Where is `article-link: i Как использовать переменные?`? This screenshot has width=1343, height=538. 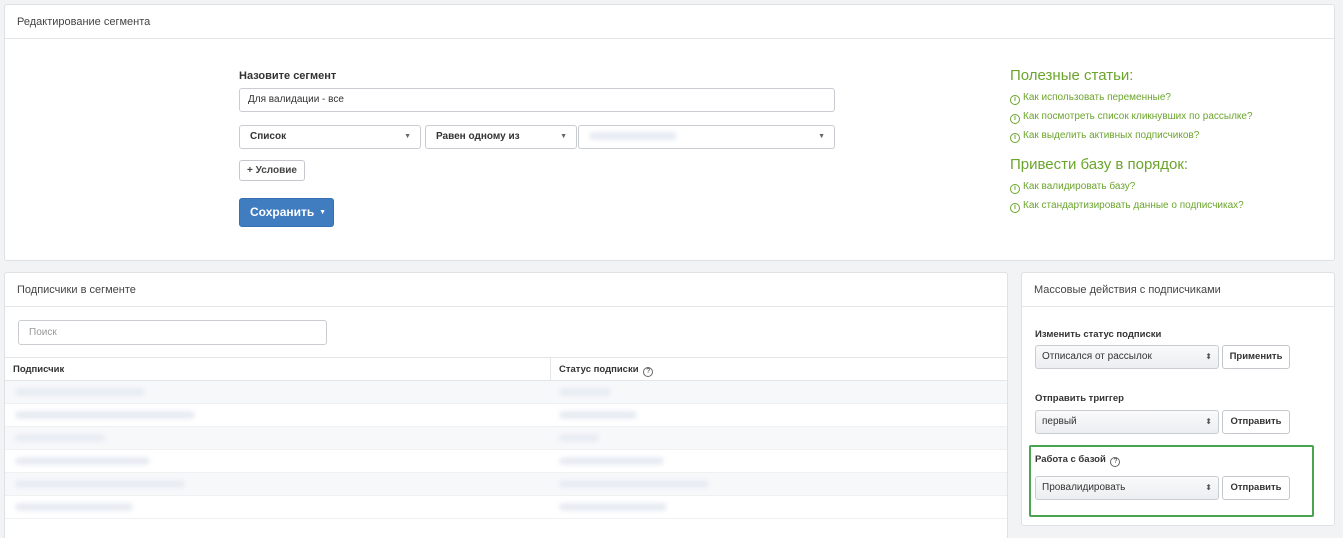 article-link: i Как использовать переменные? is located at coordinates (1090, 98).